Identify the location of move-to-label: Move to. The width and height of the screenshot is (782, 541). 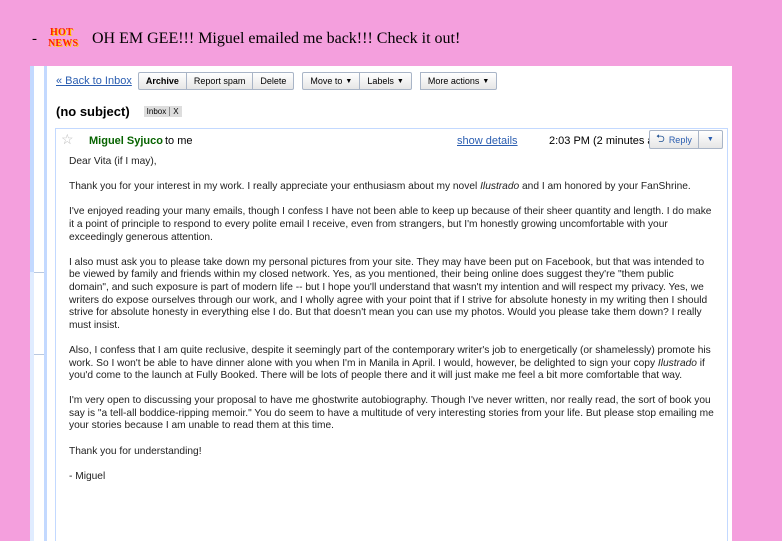
(326, 81).